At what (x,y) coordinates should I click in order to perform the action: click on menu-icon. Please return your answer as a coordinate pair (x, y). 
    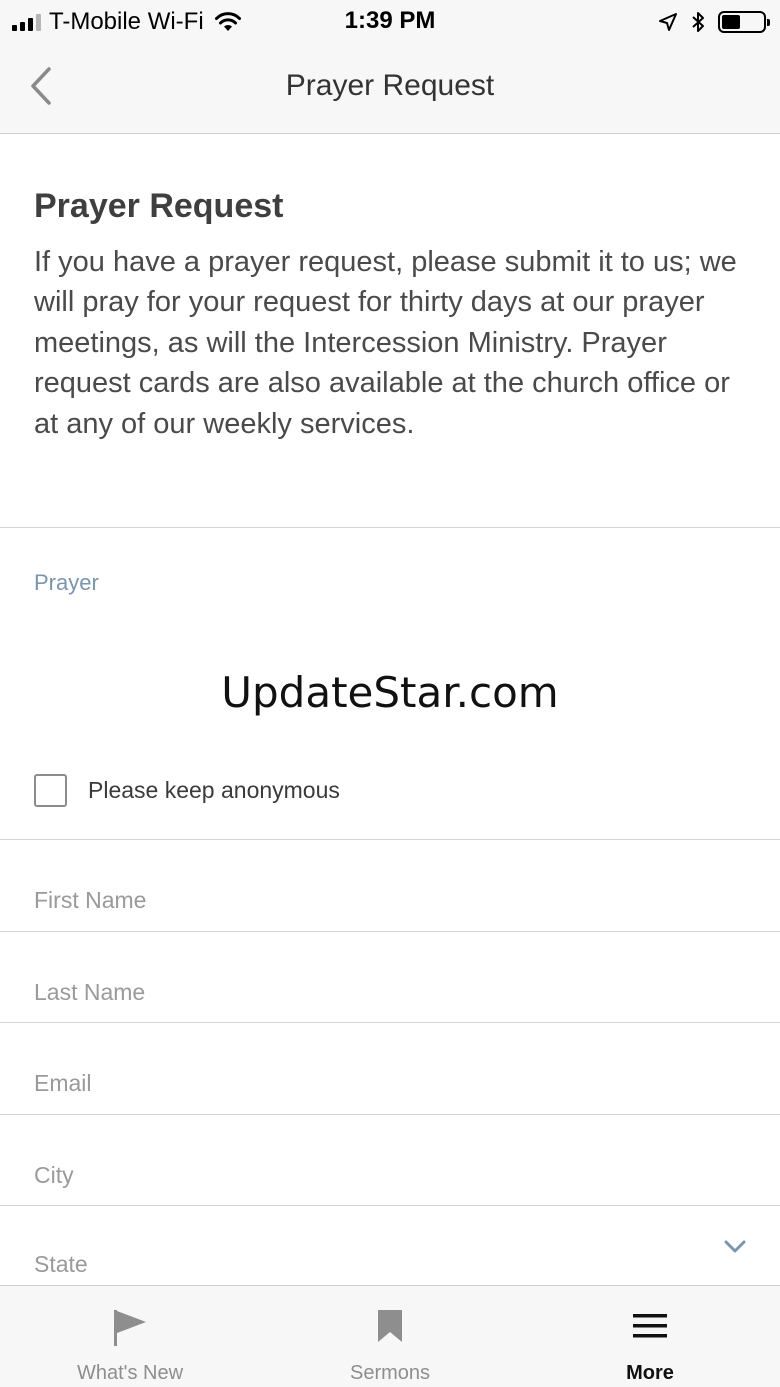
    Looking at the image, I should click on (650, 1326).